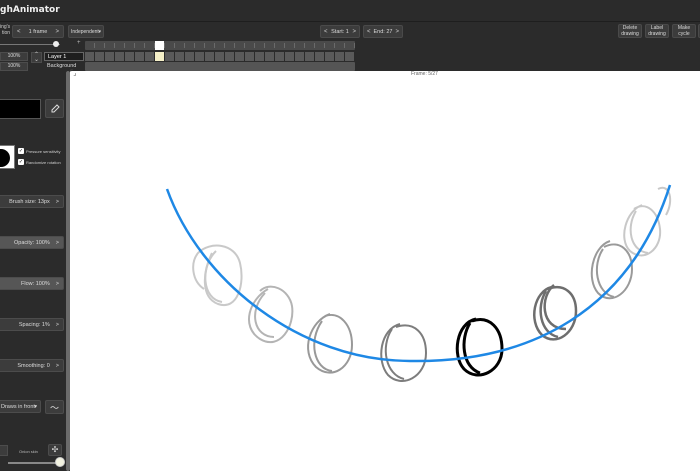 This screenshot has width=700, height=471. What do you see at coordinates (35, 283) in the screenshot?
I see `flow-label: Flow: 100%` at bounding box center [35, 283].